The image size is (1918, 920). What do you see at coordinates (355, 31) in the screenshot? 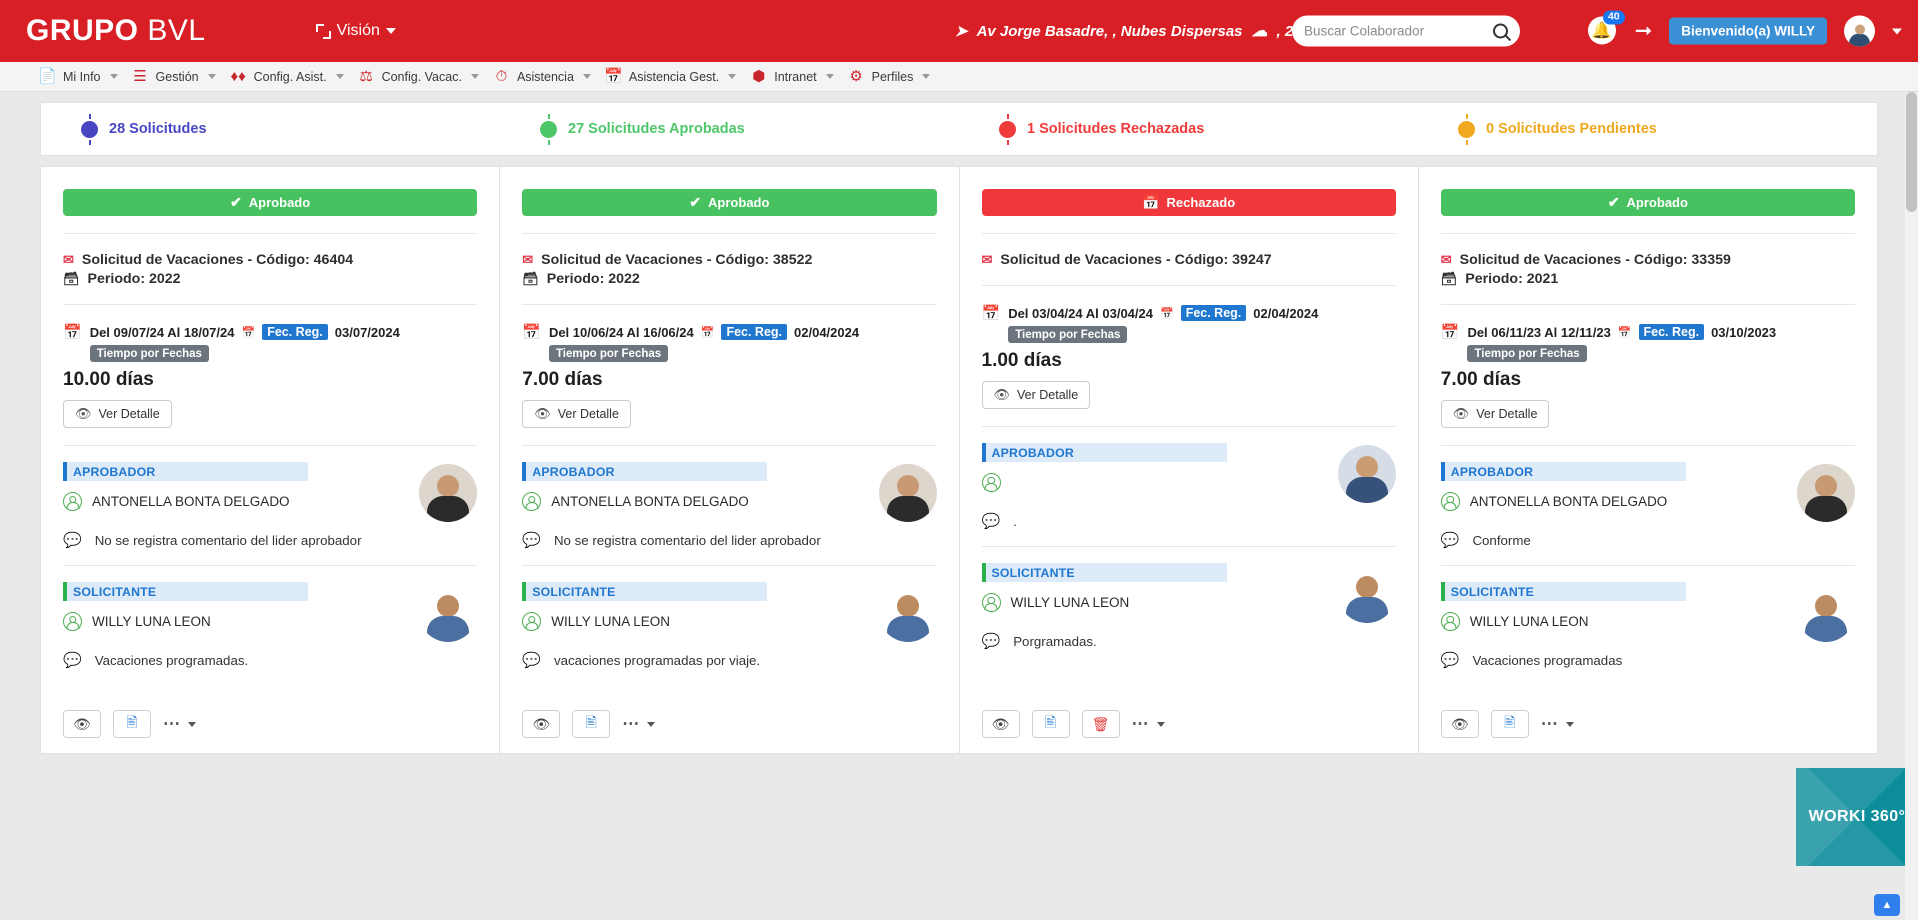
I see `vision-menu: Visión` at bounding box center [355, 31].